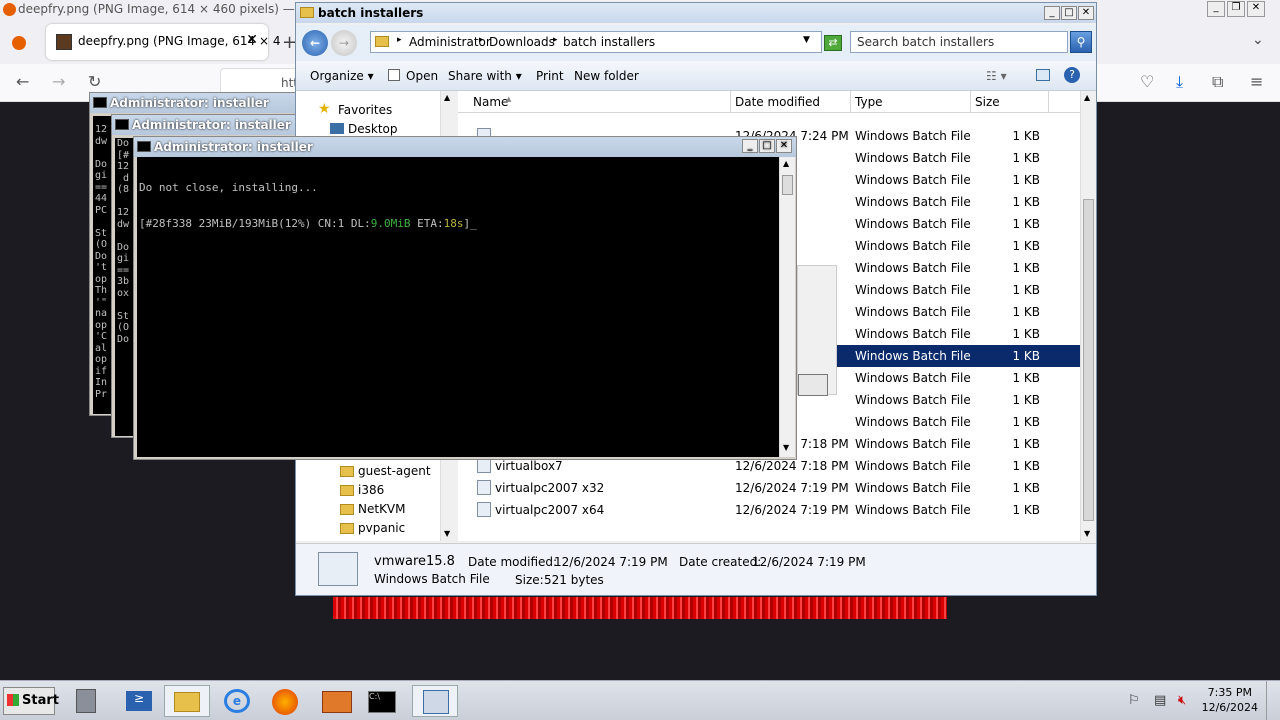 The height and width of the screenshot is (720, 1280). Describe the element at coordinates (22, 81) in the screenshot. I see `back-icon: ←` at that location.